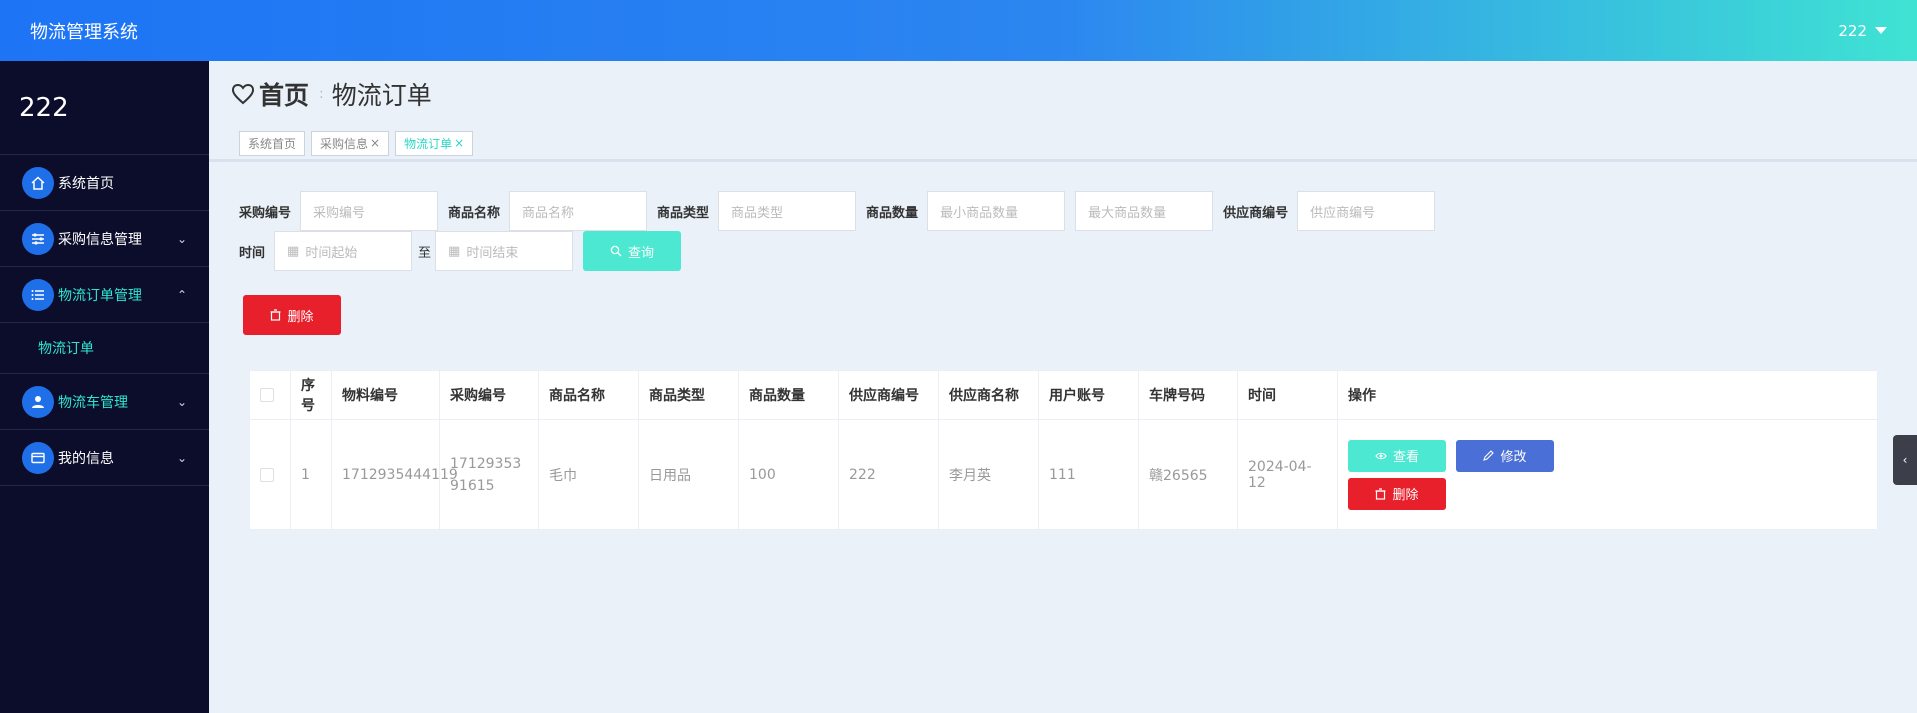 The height and width of the screenshot is (713, 1917). Describe the element at coordinates (787, 211) in the screenshot. I see `product-type-input: 商品类型` at that location.